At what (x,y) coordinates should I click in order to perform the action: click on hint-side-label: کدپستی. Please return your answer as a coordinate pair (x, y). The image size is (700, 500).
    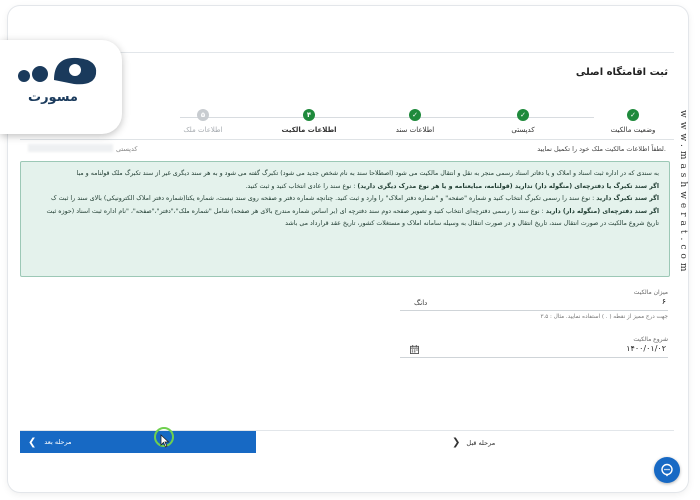
    Looking at the image, I should click on (127, 149).